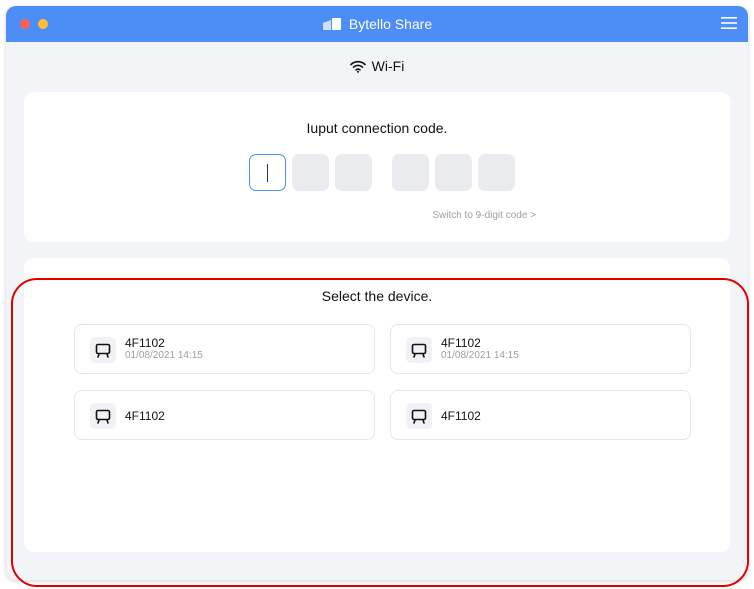  I want to click on minimize-window-button, so click(43, 24).